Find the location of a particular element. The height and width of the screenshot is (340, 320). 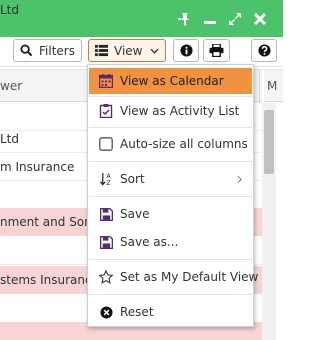

print-button is located at coordinates (216, 50).